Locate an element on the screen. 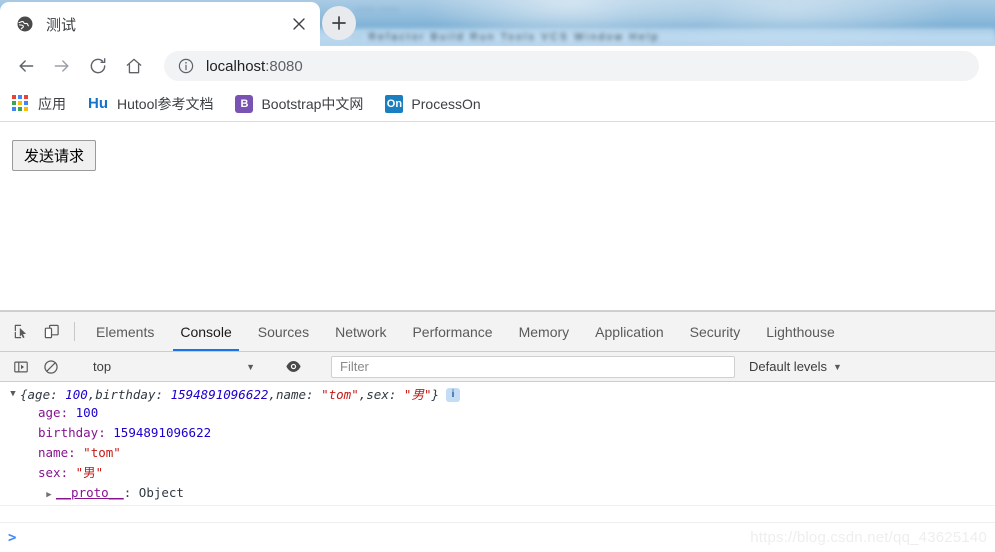 The width and height of the screenshot is (995, 552). home-button is located at coordinates (134, 66).